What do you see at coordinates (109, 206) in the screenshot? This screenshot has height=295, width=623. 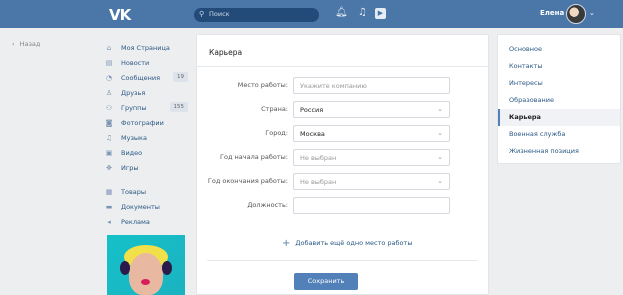 I see `documents-icon: ▬` at bounding box center [109, 206].